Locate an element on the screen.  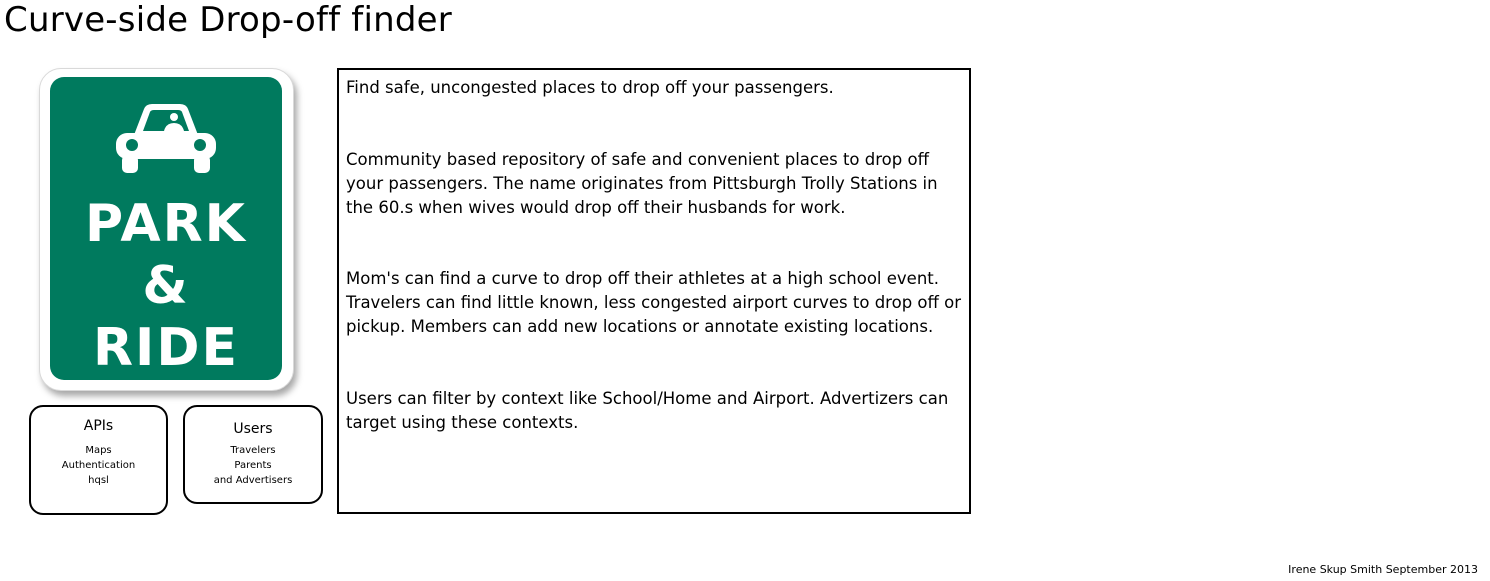
sign-text-ride: RIDE is located at coordinates (166, 348).